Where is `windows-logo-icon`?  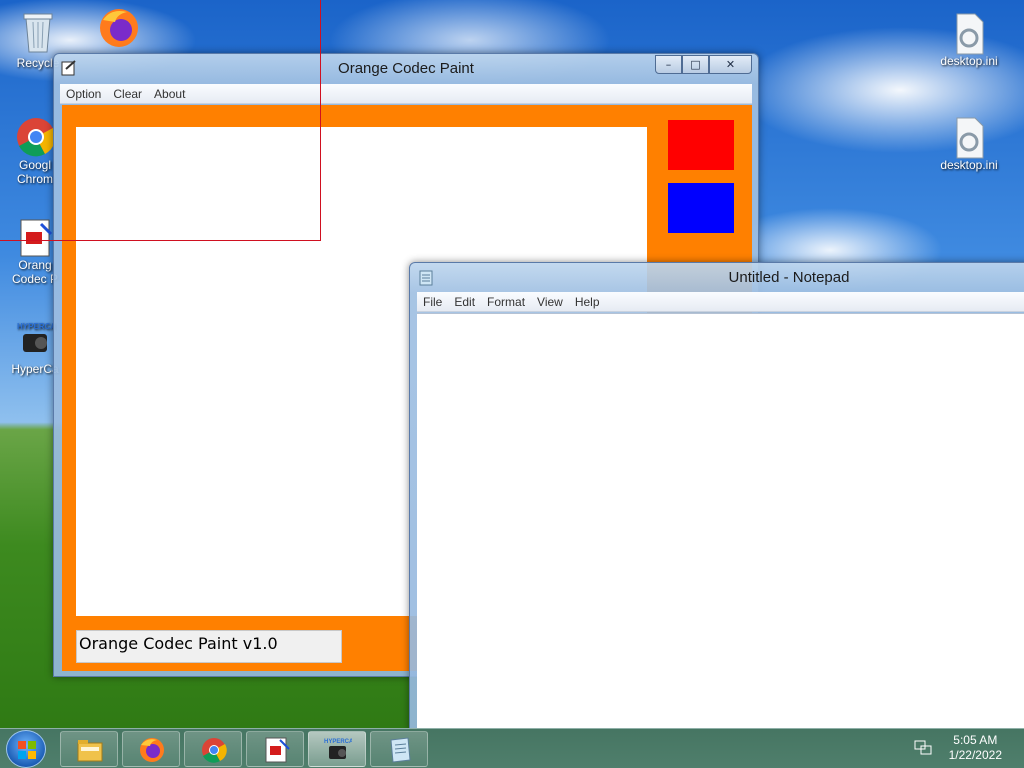 windows-logo-icon is located at coordinates (27, 750).